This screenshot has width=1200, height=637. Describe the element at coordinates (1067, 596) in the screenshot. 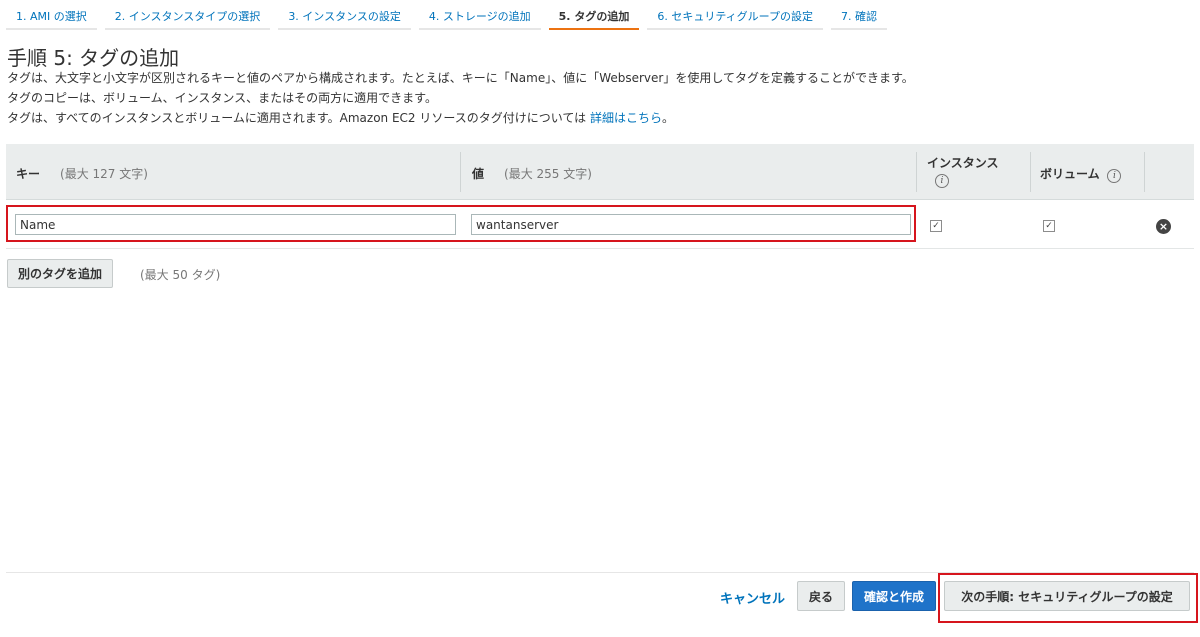

I see `next-security-group-button: 次の手順: セキュリティグループの設定` at that location.